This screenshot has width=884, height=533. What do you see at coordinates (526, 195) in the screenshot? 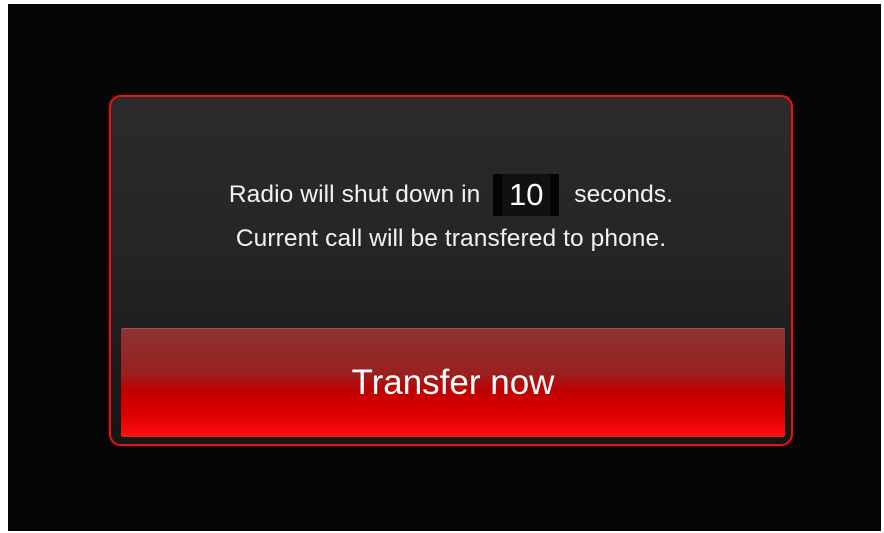
I see `countdown-timer: 10` at bounding box center [526, 195].